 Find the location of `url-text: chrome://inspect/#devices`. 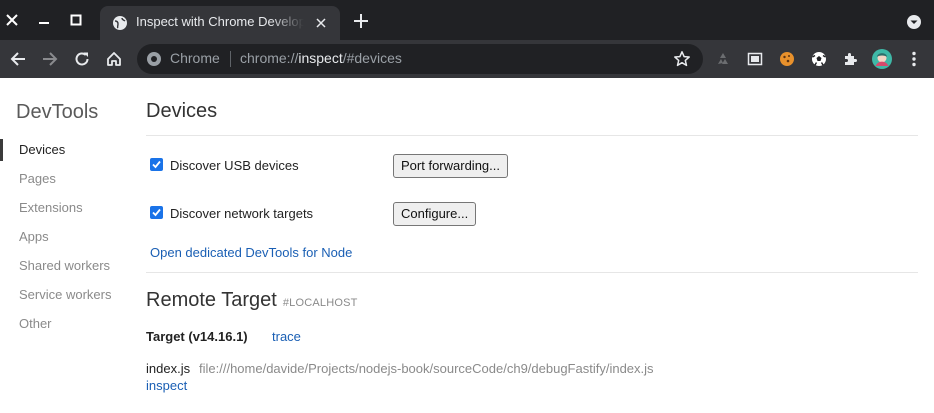

url-text: chrome://inspect/#devices is located at coordinates (321, 58).